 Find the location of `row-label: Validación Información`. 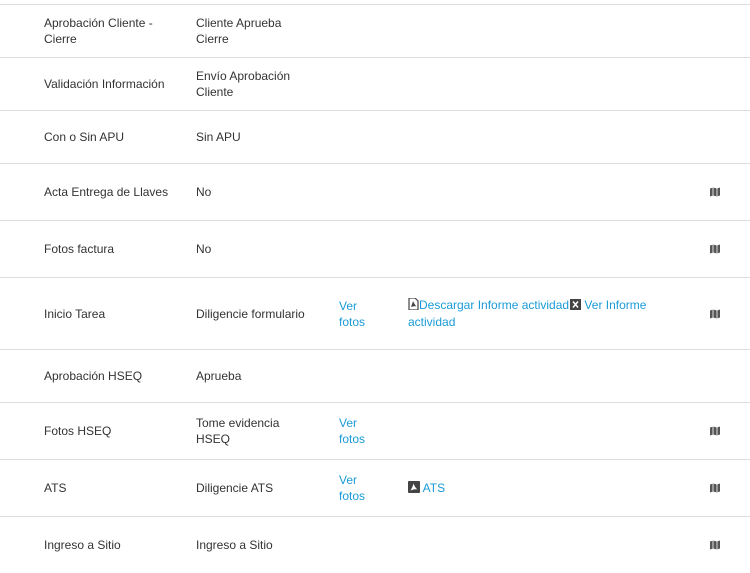

row-label: Validación Información is located at coordinates (114, 84).